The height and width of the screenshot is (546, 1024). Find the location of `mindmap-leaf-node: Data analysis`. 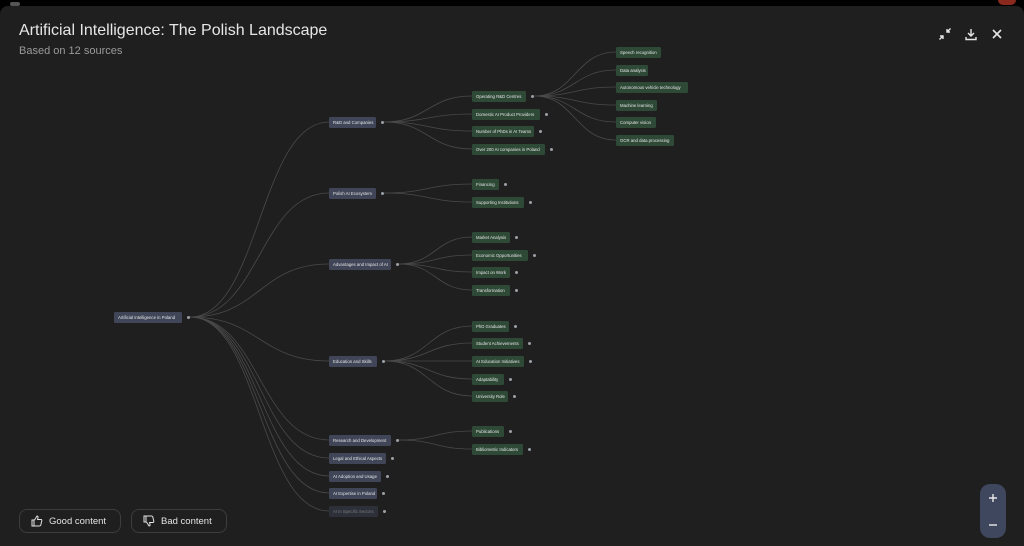

mindmap-leaf-node: Data analysis is located at coordinates (632, 70).